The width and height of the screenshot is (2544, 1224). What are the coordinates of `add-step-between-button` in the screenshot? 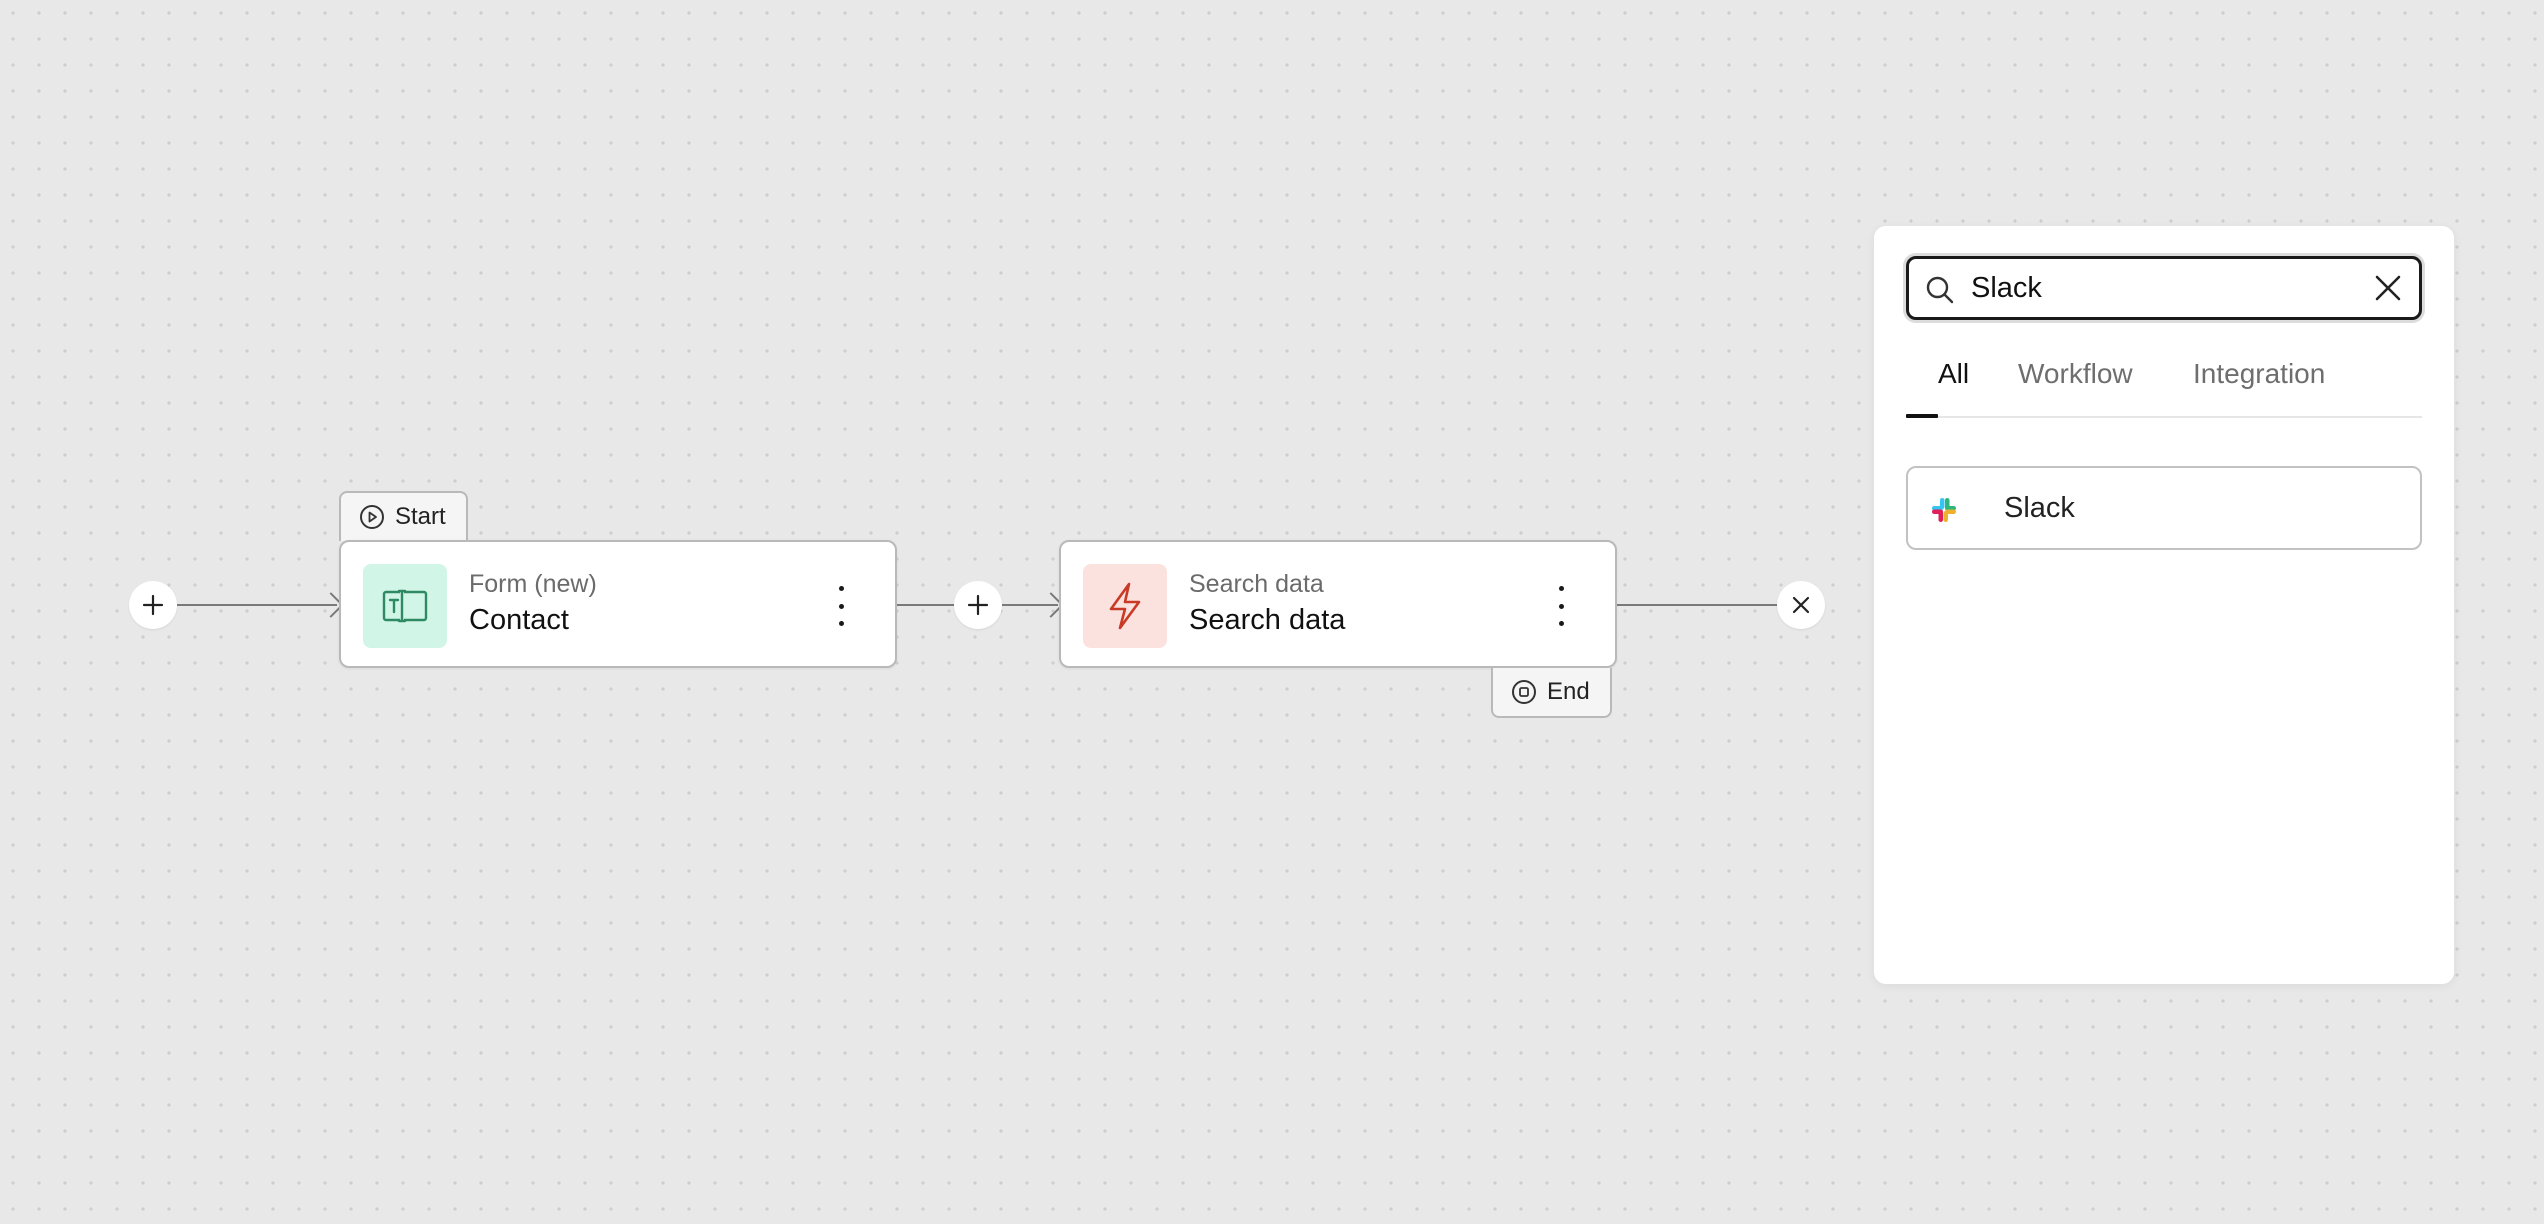 It's located at (978, 605).